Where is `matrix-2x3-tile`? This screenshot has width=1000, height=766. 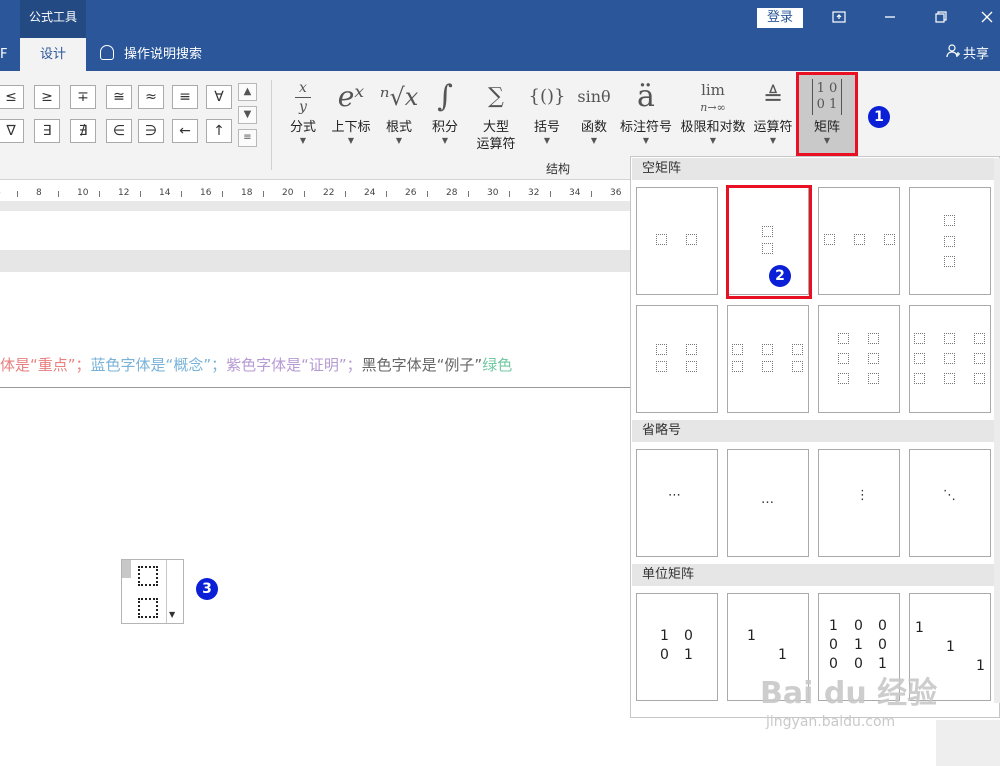 matrix-2x3-tile is located at coordinates (768, 359).